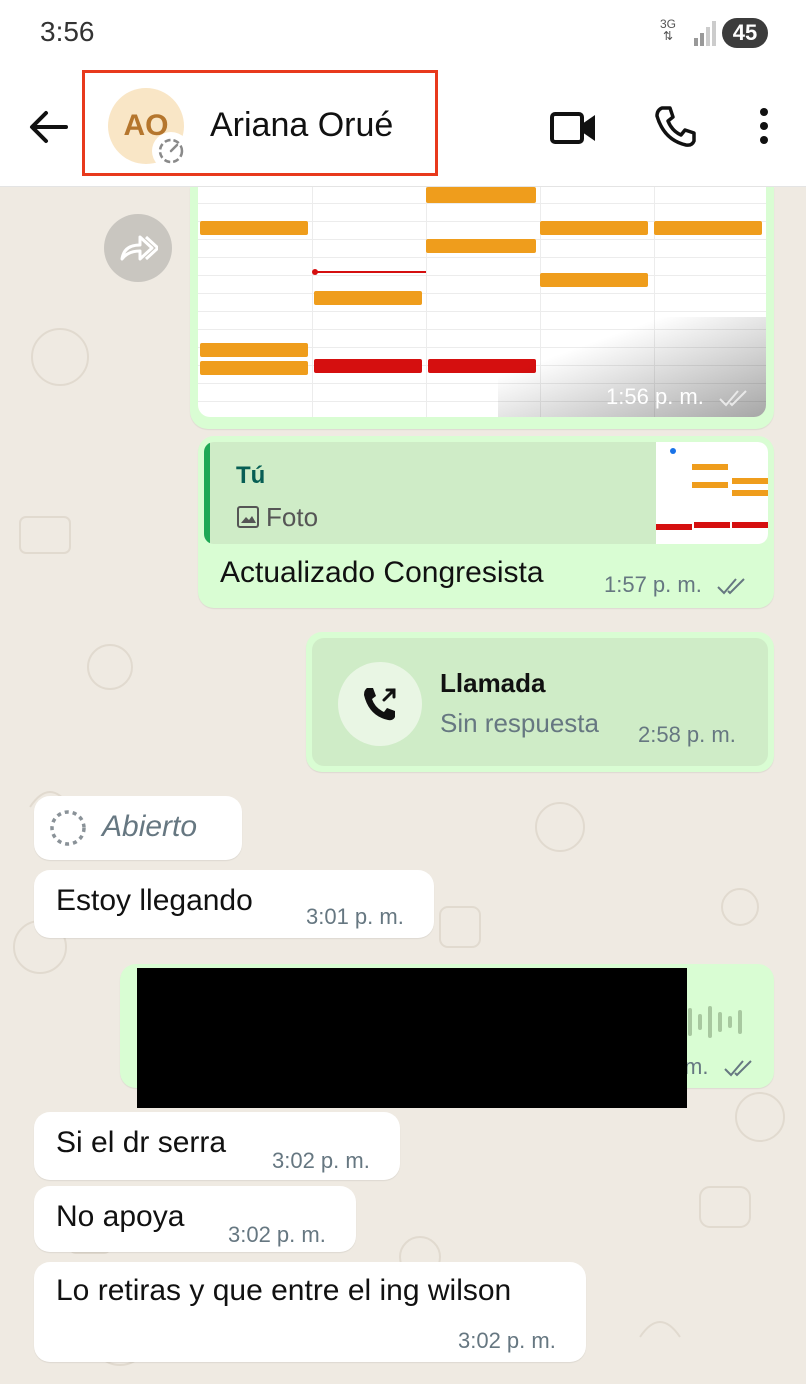 The image size is (806, 1384). What do you see at coordinates (154, 900) in the screenshot?
I see `message-text: Estoy llegando` at bounding box center [154, 900].